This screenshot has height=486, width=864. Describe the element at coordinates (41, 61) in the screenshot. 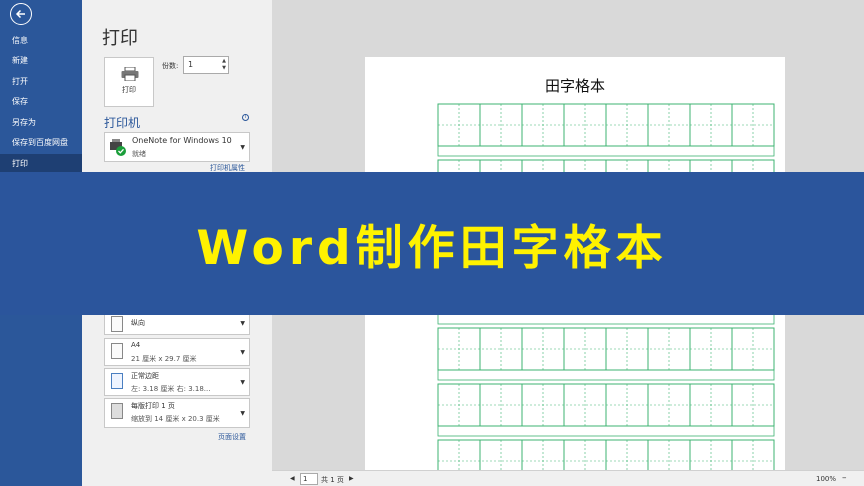

I see `nav-new: 新建` at that location.